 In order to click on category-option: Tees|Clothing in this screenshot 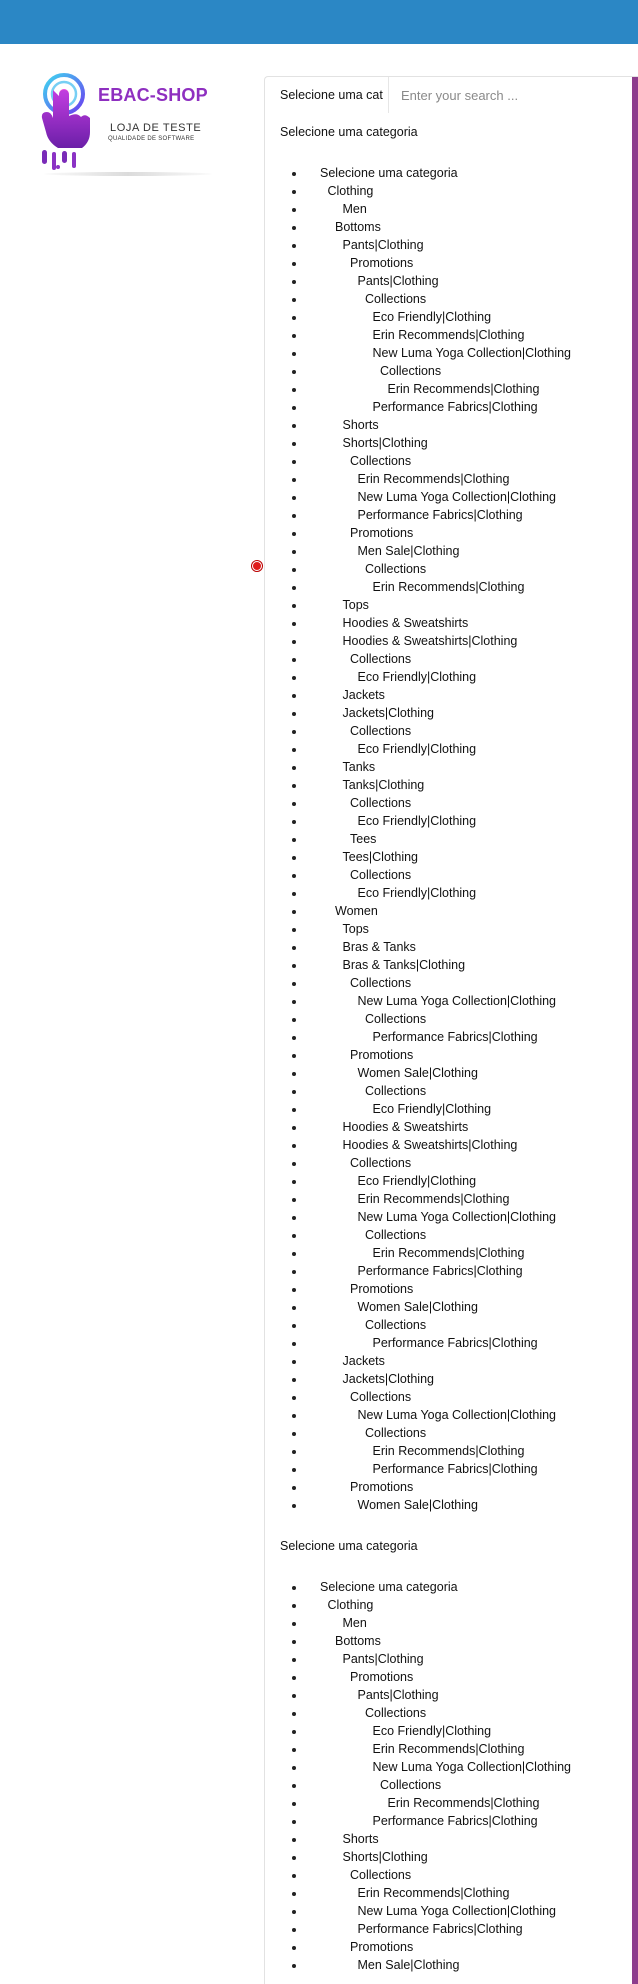, I will do `click(449, 857)`.